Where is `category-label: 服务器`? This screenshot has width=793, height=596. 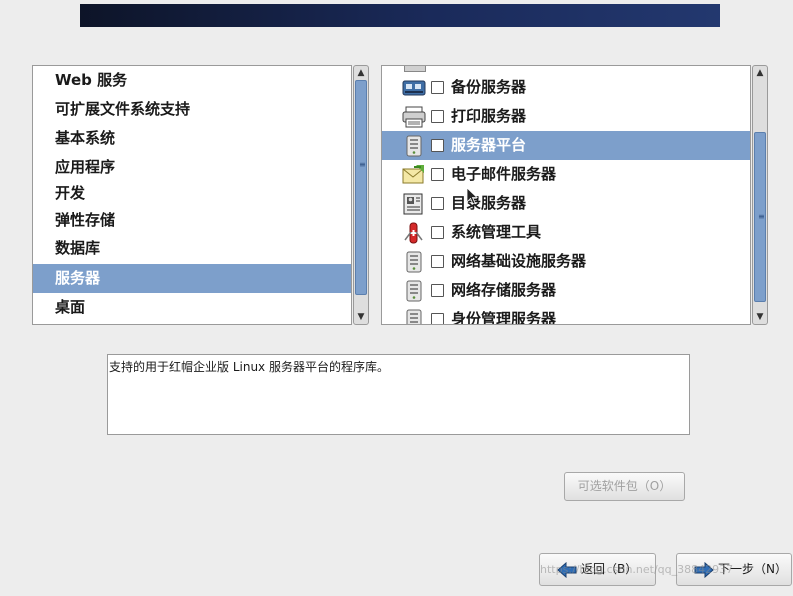 category-label: 服务器 is located at coordinates (78, 278).